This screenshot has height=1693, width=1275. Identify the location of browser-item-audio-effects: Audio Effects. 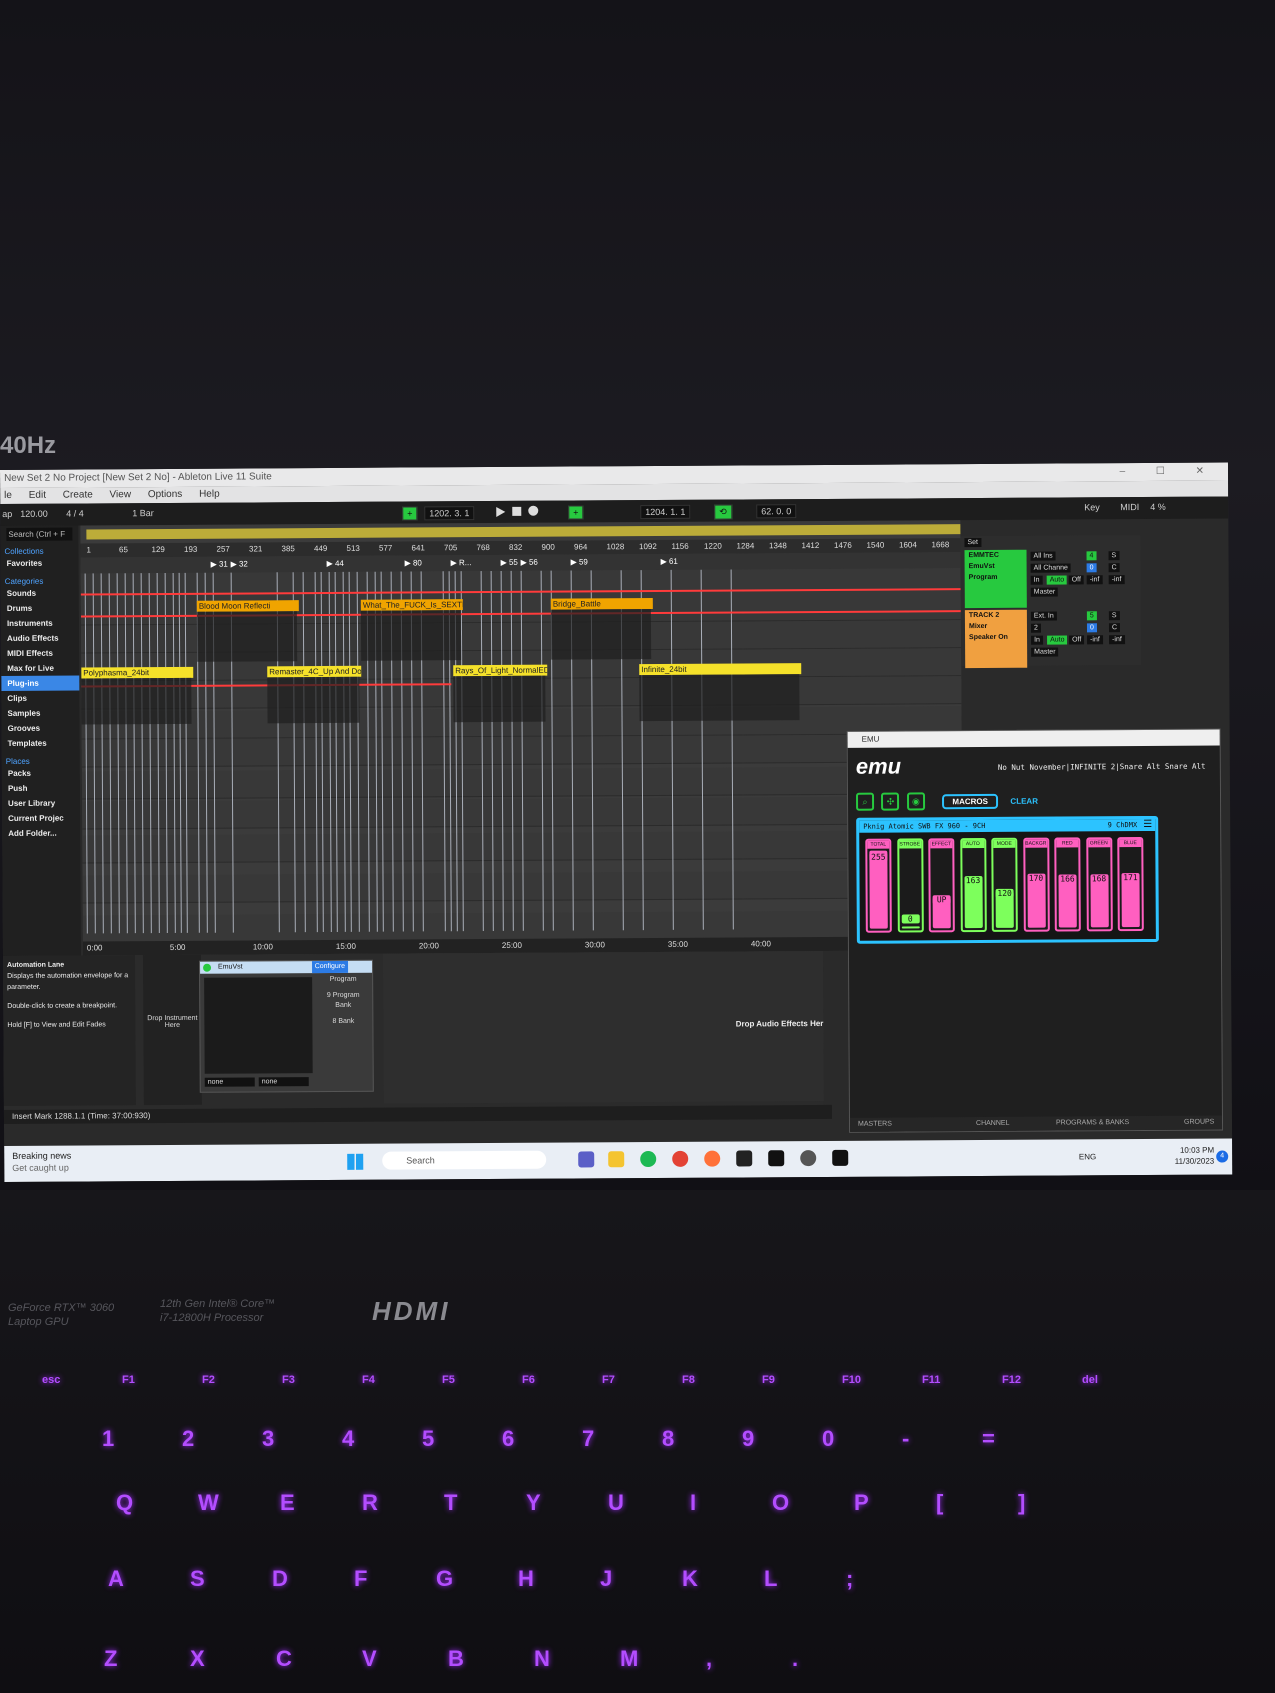
(40, 638).